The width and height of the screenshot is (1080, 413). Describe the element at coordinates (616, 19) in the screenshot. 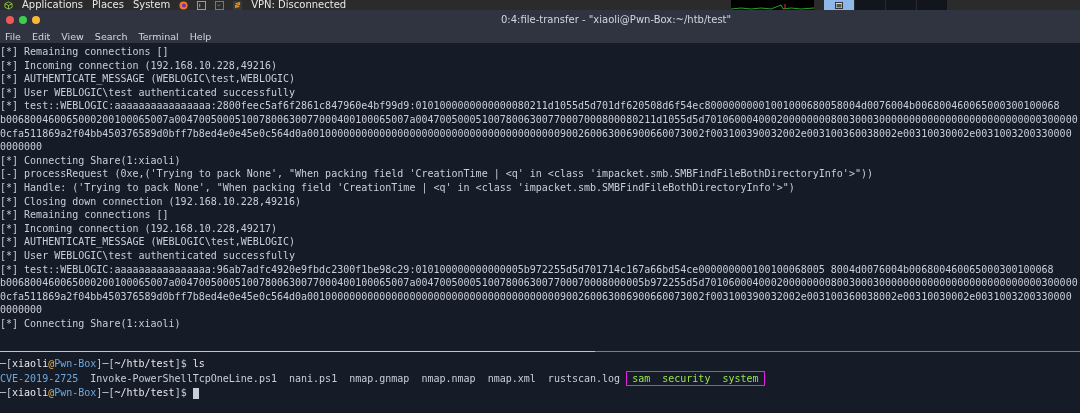

I see `window-title: 0:4:file-transfer - "xiaoli@Pwn-Box:~/htb/test"` at that location.